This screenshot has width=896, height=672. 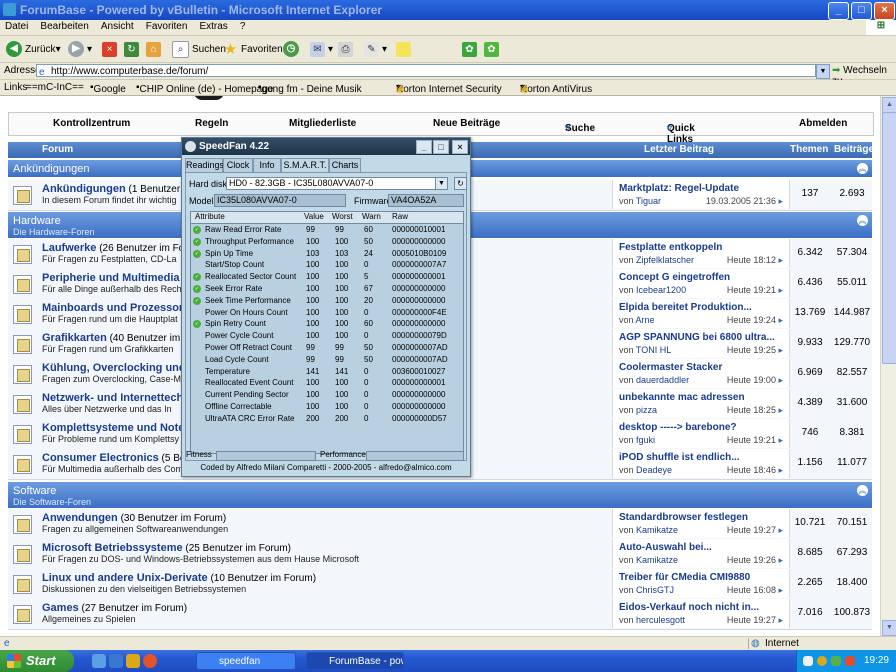 I want to click on address-input: e http://www.computerbase.de/forum/, so click(x=426, y=71).